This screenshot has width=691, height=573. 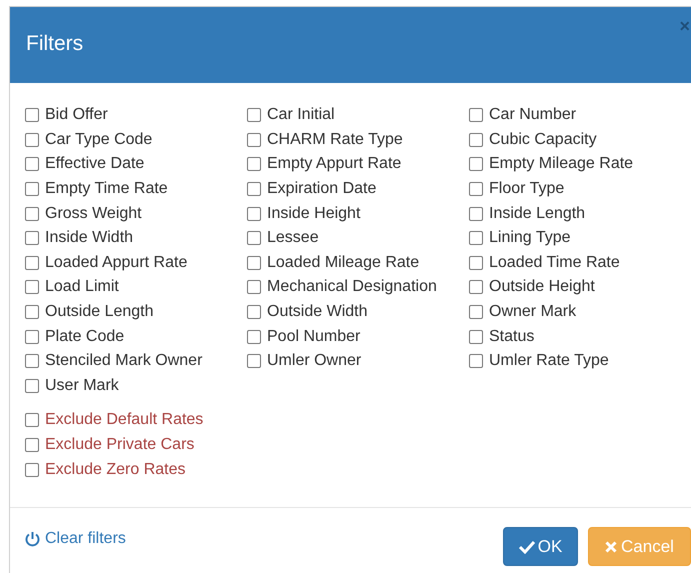 What do you see at coordinates (526, 547) in the screenshot?
I see `check-icon` at bounding box center [526, 547].